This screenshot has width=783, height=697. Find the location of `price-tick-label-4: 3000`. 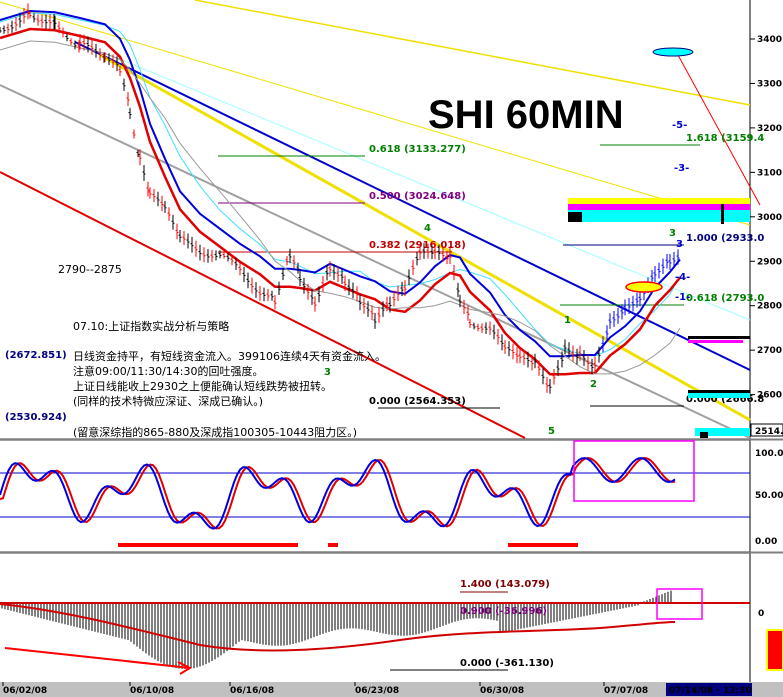

price-tick-label-4: 3000 is located at coordinates (769, 218).